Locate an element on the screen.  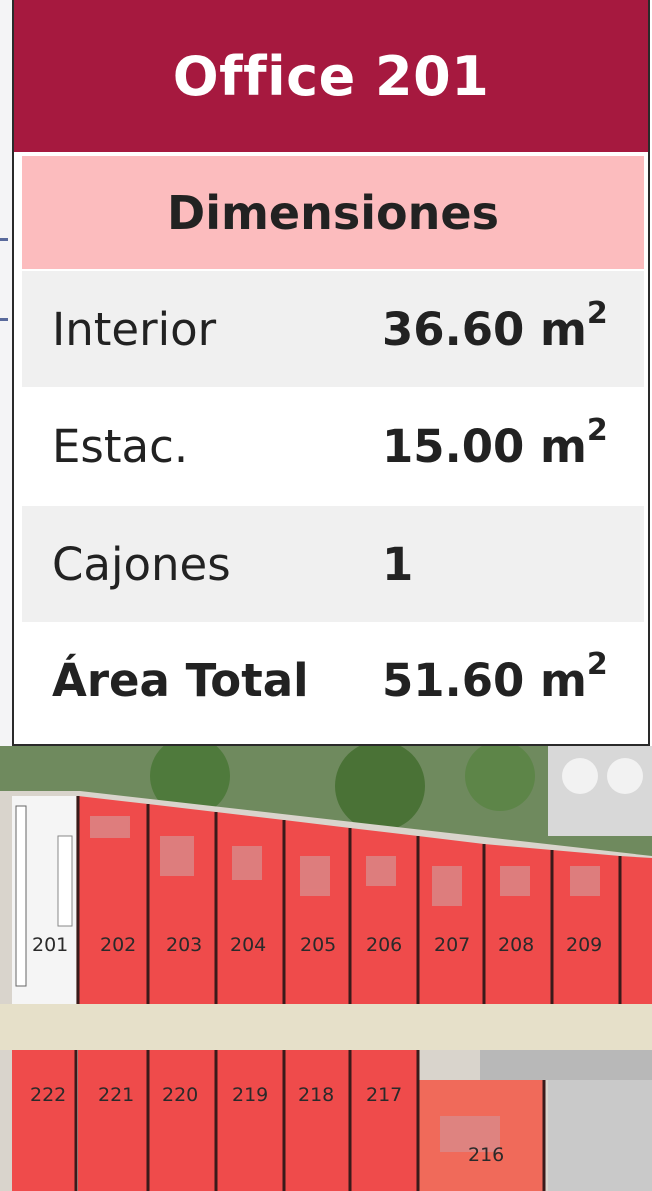
row-label: Área Total is located at coordinates (180, 680).